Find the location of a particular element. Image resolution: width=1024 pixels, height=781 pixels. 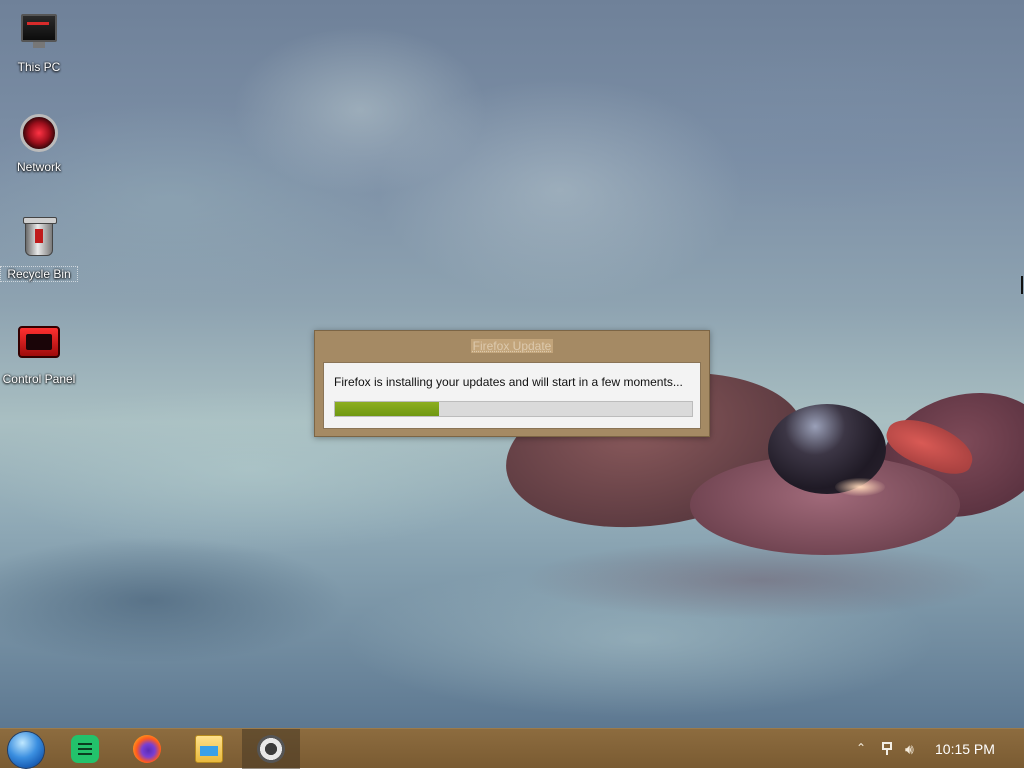

desktop-icon-label: This PC is located at coordinates (39, 67).